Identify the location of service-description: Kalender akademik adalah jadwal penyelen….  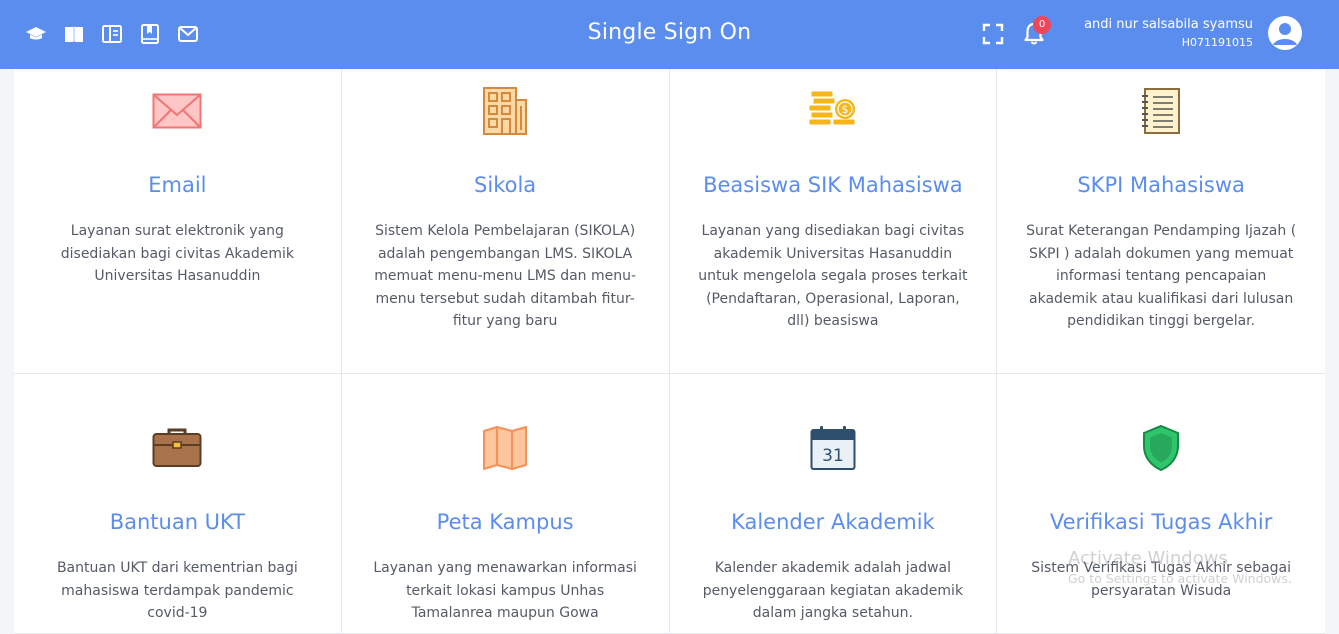
(833, 590).